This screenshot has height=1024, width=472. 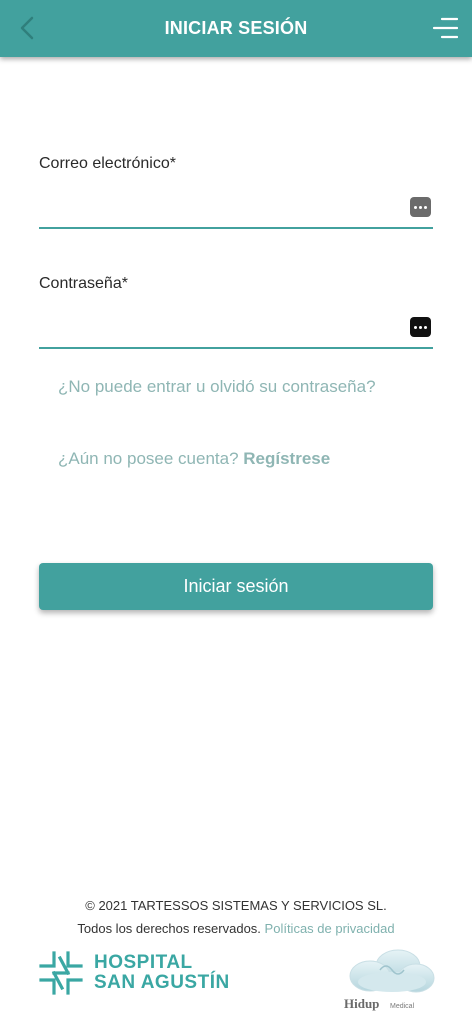 What do you see at coordinates (238, 387) in the screenshot?
I see `forgot-password-link: ¿No puede entrar u olvidó su contraseña?` at bounding box center [238, 387].